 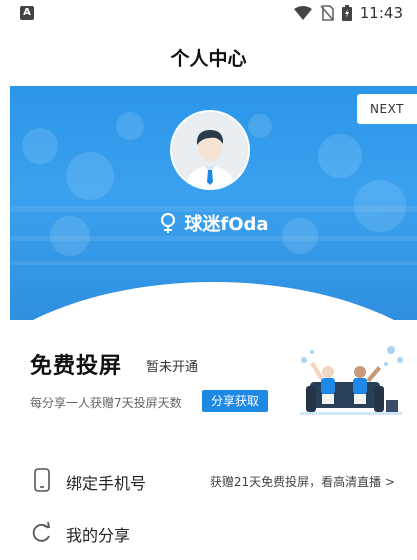 I want to click on default-male-avatar-icon, so click(x=210, y=150).